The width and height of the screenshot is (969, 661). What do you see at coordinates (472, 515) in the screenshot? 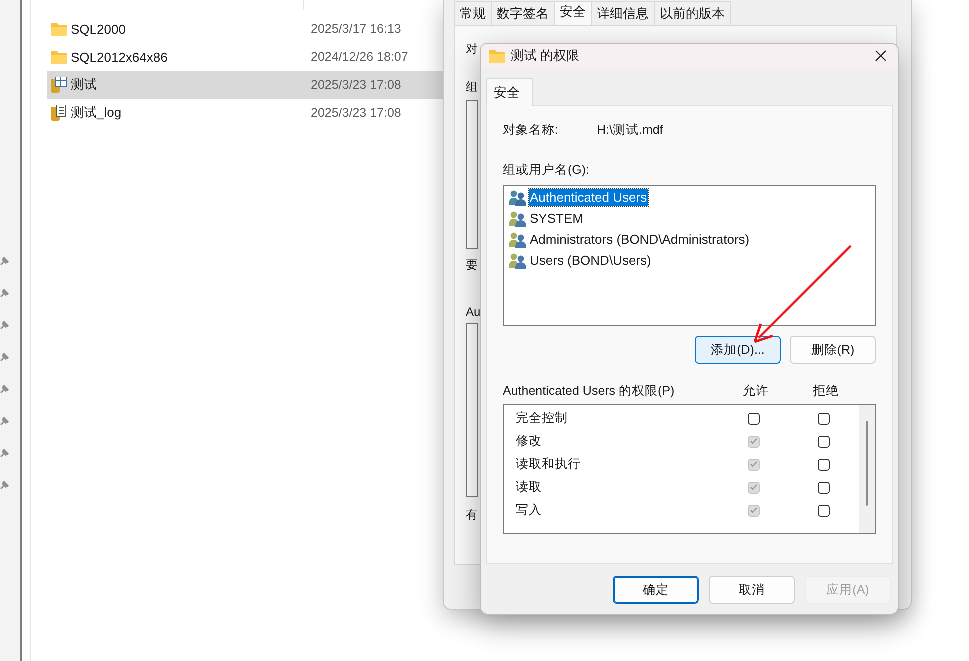
I see `info-label: 有` at bounding box center [472, 515].